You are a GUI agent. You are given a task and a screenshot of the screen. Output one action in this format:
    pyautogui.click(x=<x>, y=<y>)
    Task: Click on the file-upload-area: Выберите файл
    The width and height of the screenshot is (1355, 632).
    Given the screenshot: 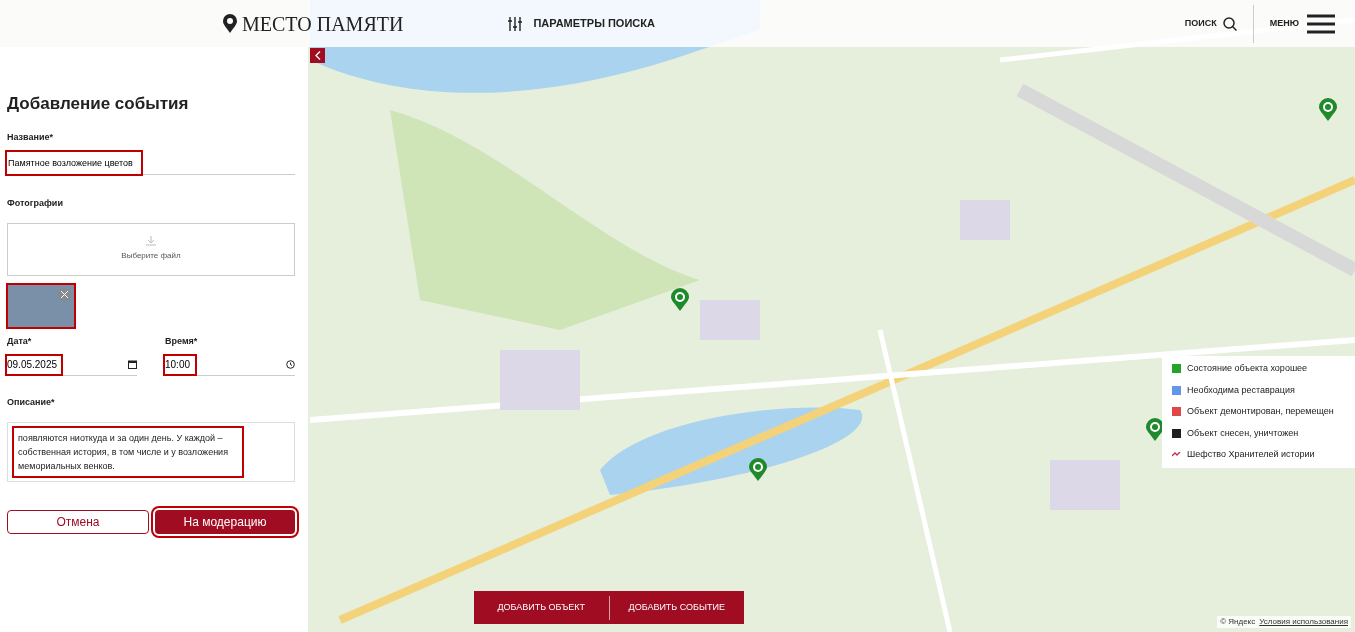 What is the action you would take?
    pyautogui.click(x=151, y=249)
    